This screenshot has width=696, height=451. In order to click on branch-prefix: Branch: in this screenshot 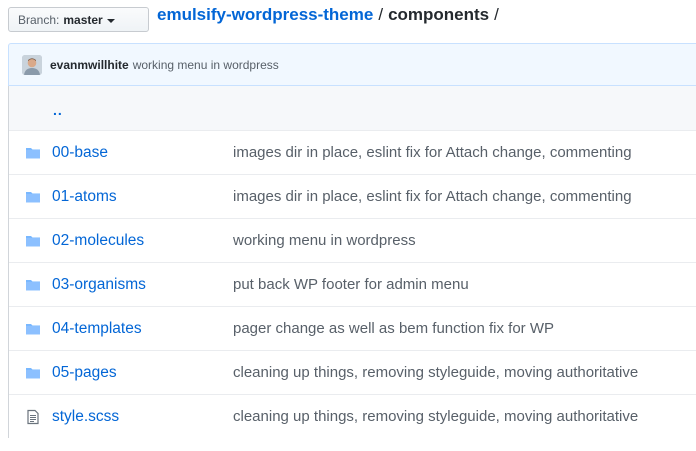, I will do `click(39, 19)`.